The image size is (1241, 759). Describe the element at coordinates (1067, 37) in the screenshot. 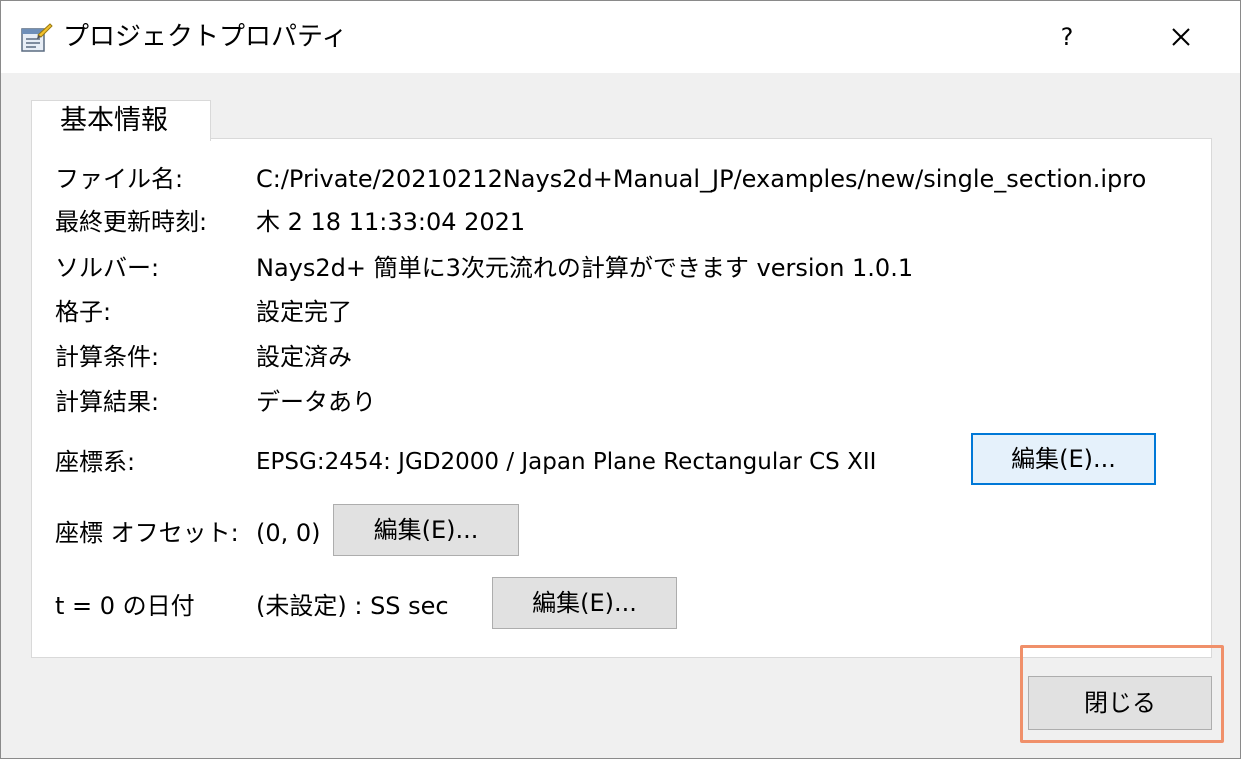

I see `help-button: ?` at that location.